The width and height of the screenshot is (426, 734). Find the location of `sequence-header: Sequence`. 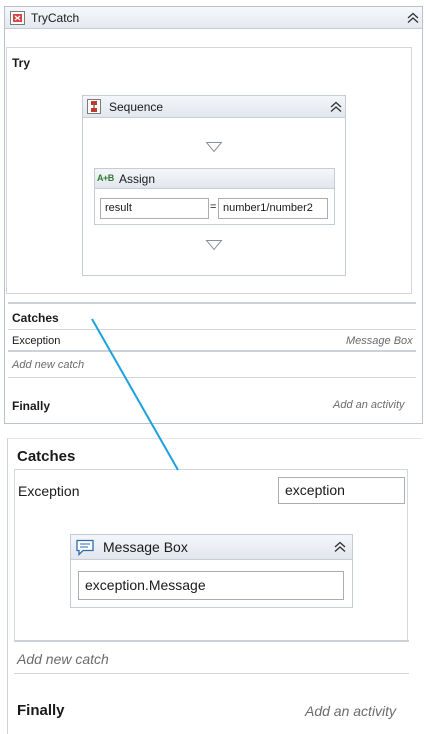

sequence-header: Sequence is located at coordinates (214, 107).